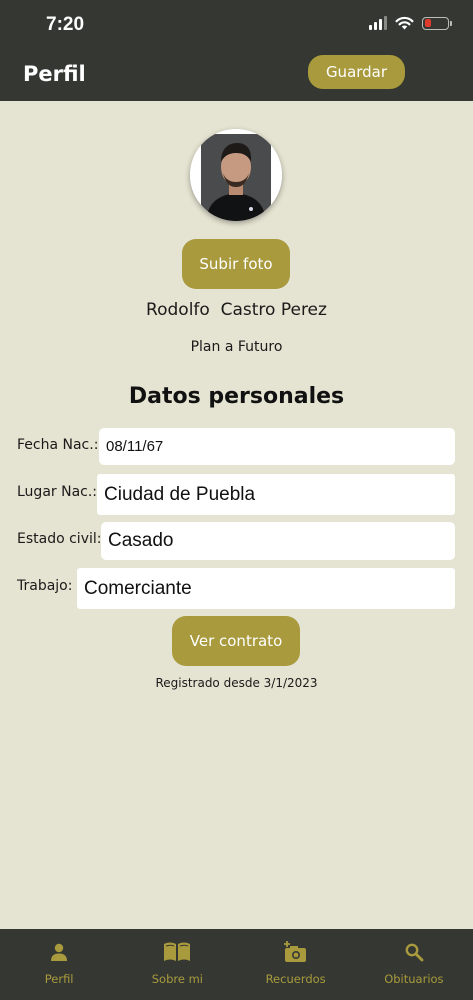 The image size is (473, 1000). I want to click on user-name: Rodolfo Castro Perez, so click(236, 310).